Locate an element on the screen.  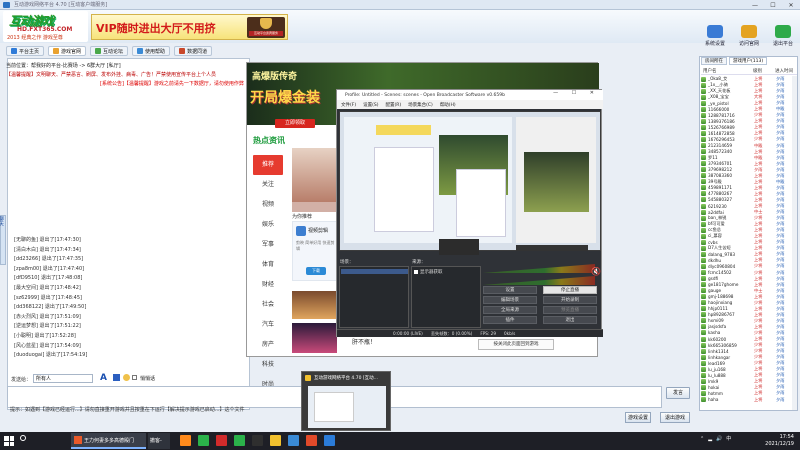
news-category-tab: 社会 is located at coordinates (268, 305).